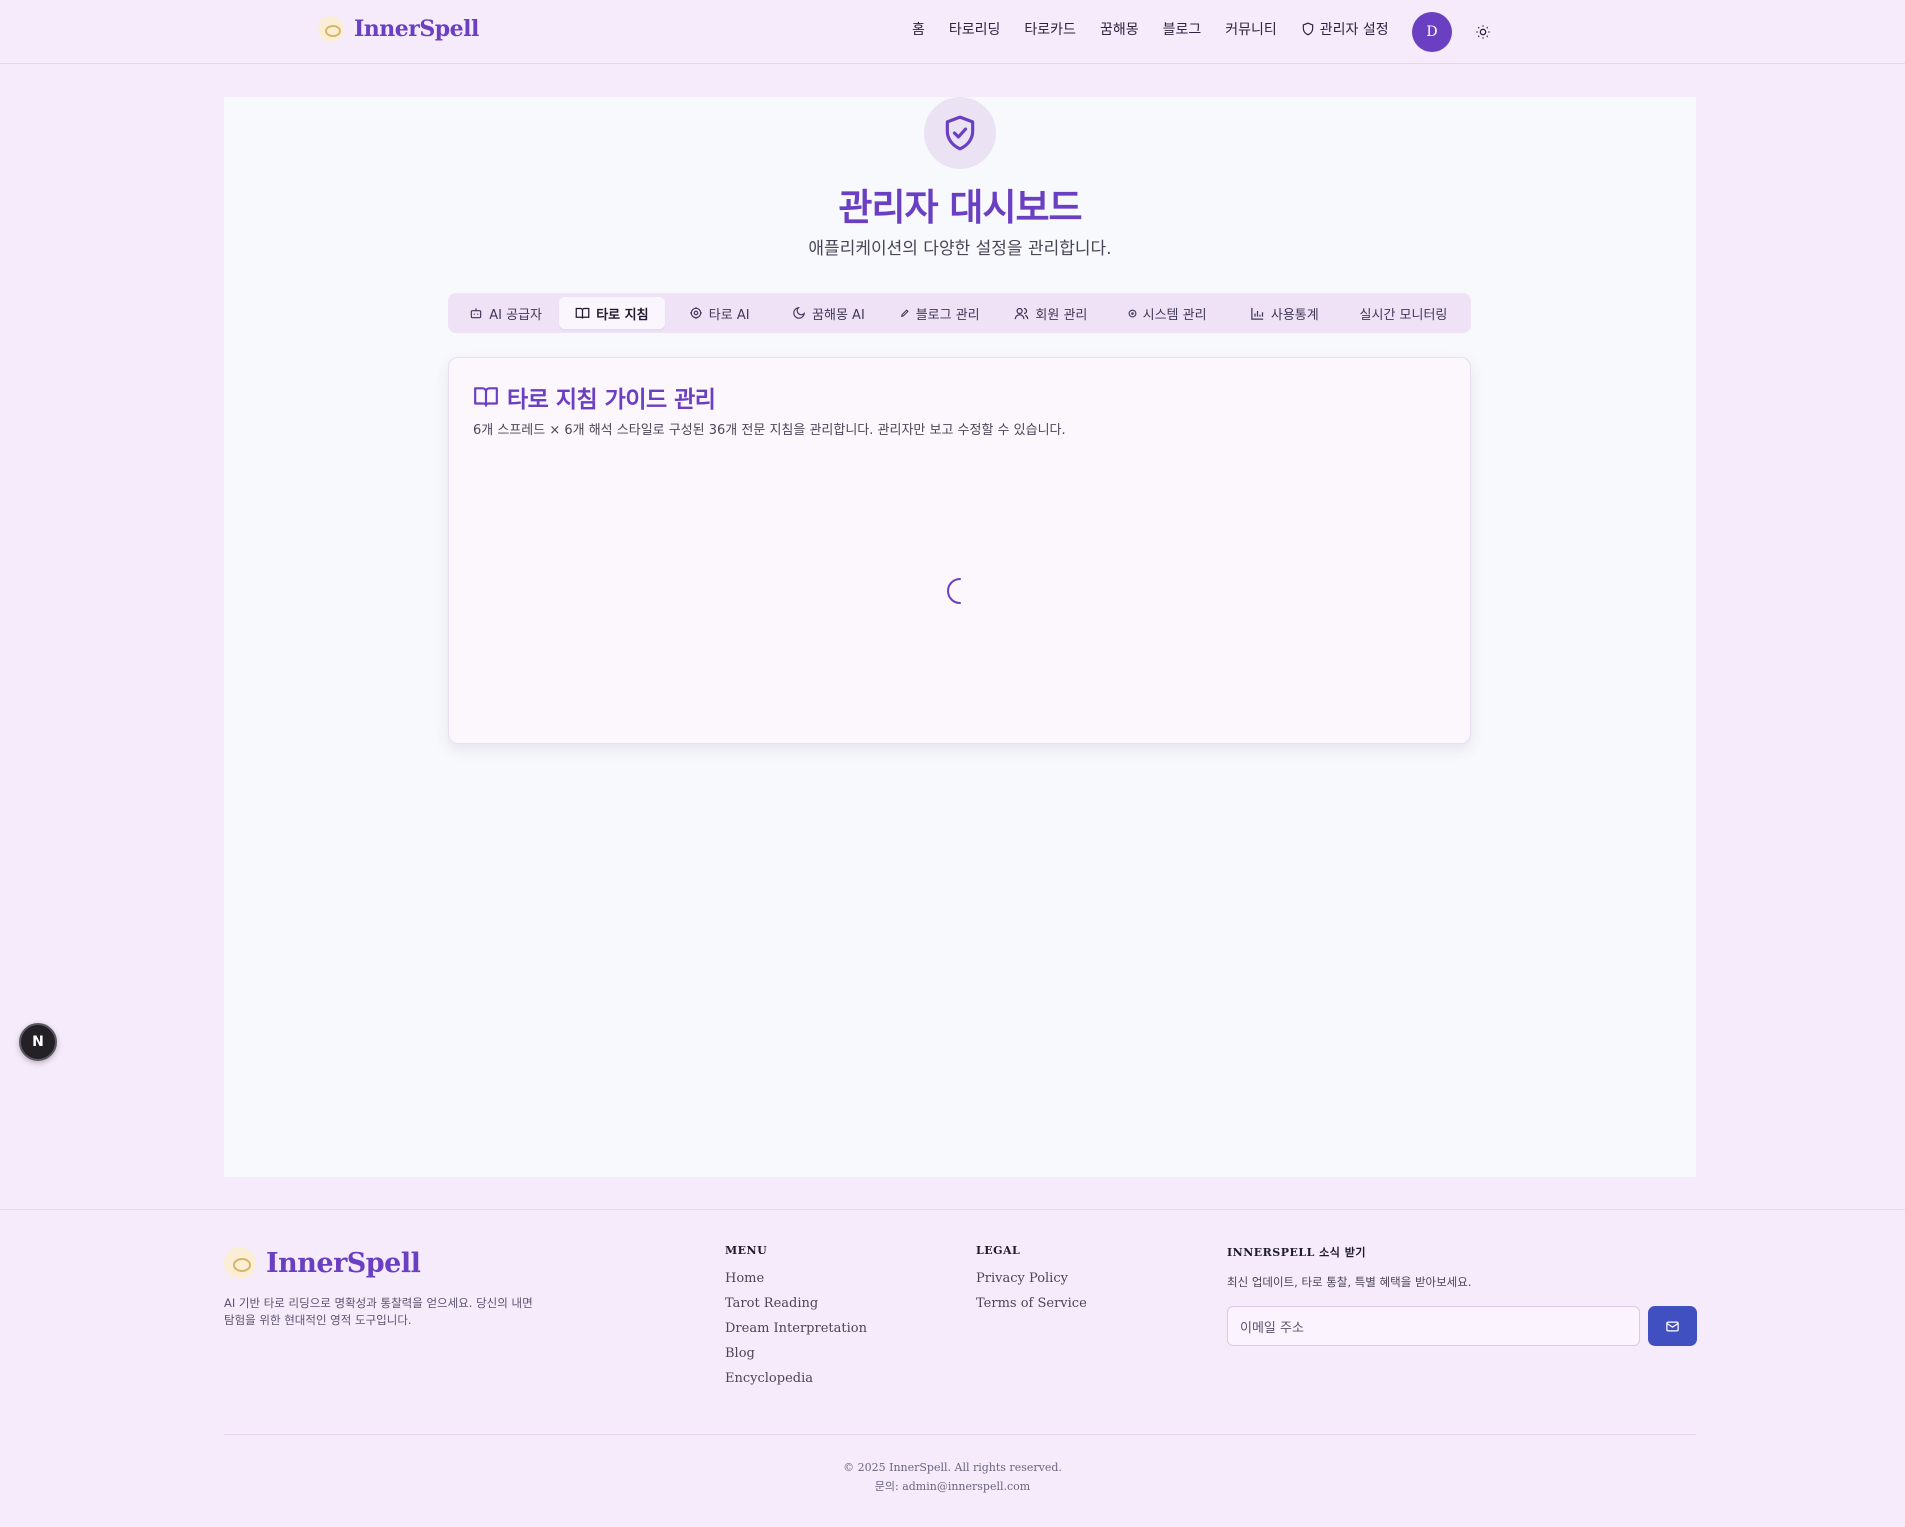 Image resolution: width=1905 pixels, height=1527 pixels. I want to click on newsletter-form: 이메일 주소, so click(1462, 1326).